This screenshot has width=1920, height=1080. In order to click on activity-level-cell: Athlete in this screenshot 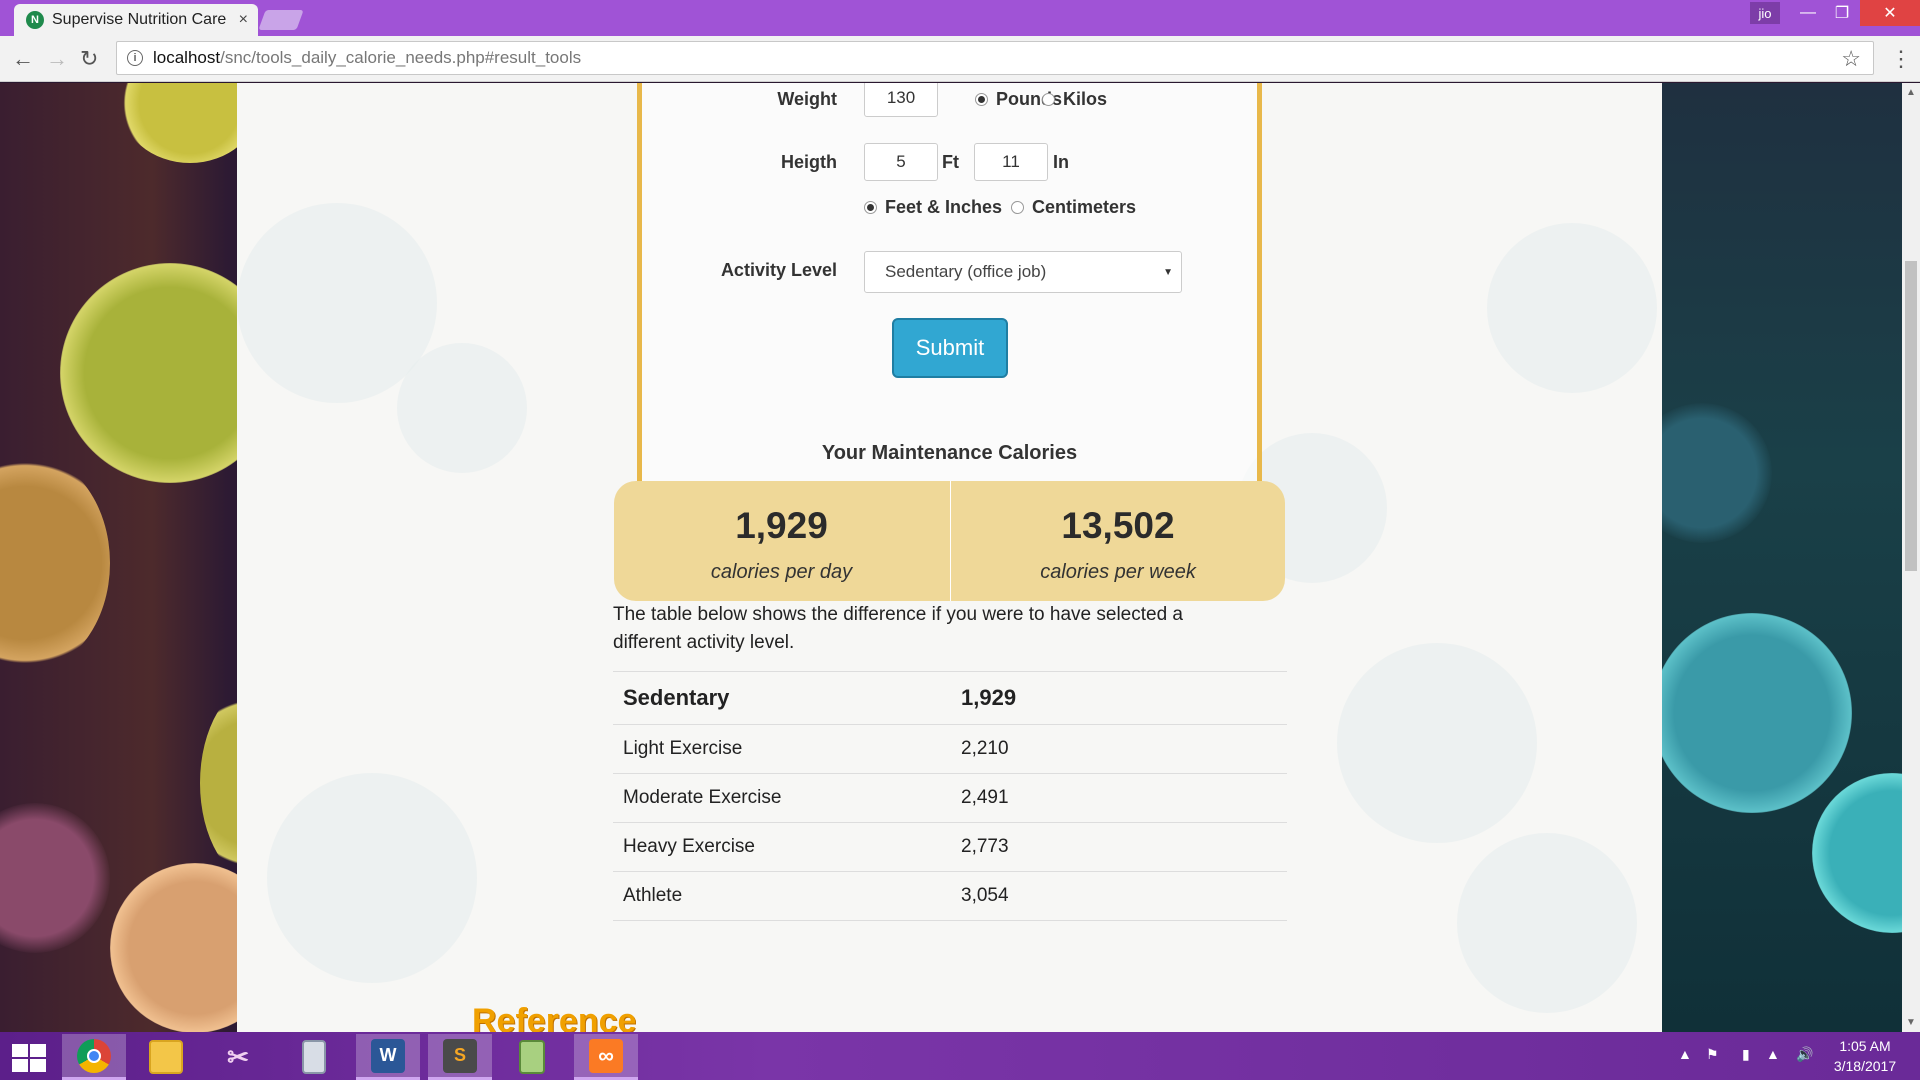, I will do `click(782, 896)`.